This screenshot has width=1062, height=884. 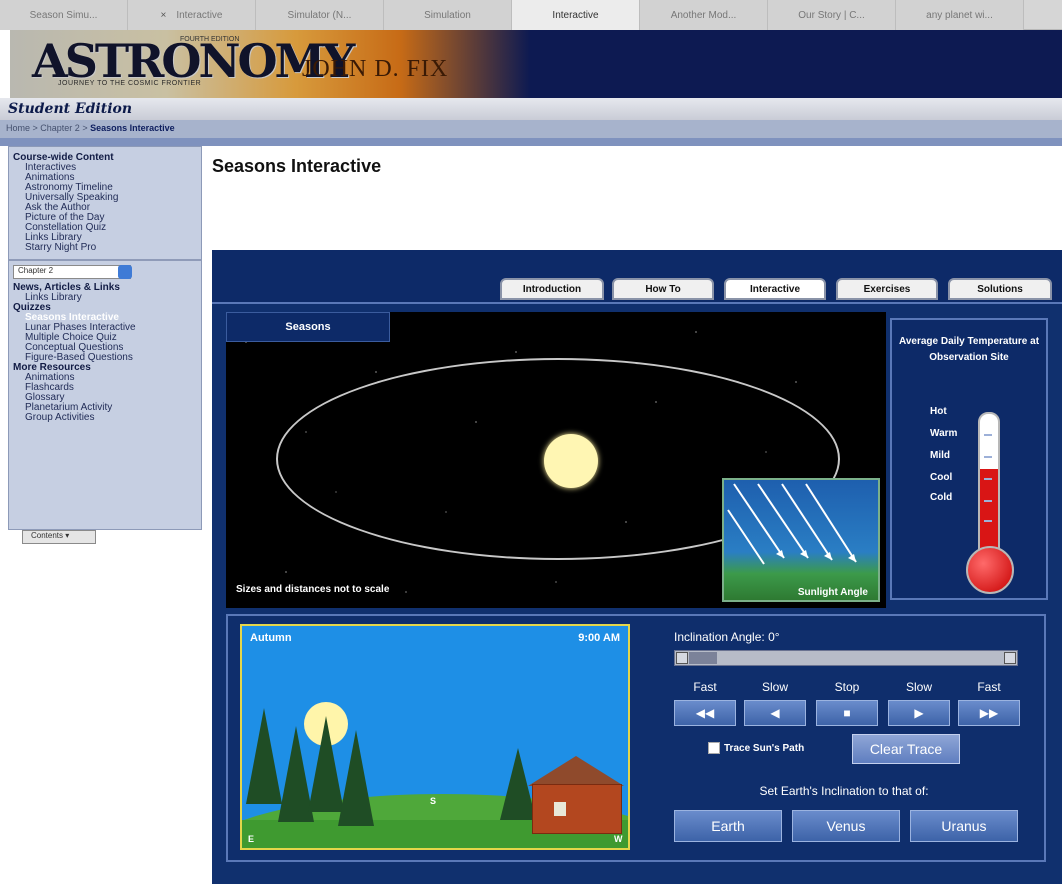 I want to click on breadcrumb-current: Seasons Interactive, so click(x=132, y=128).